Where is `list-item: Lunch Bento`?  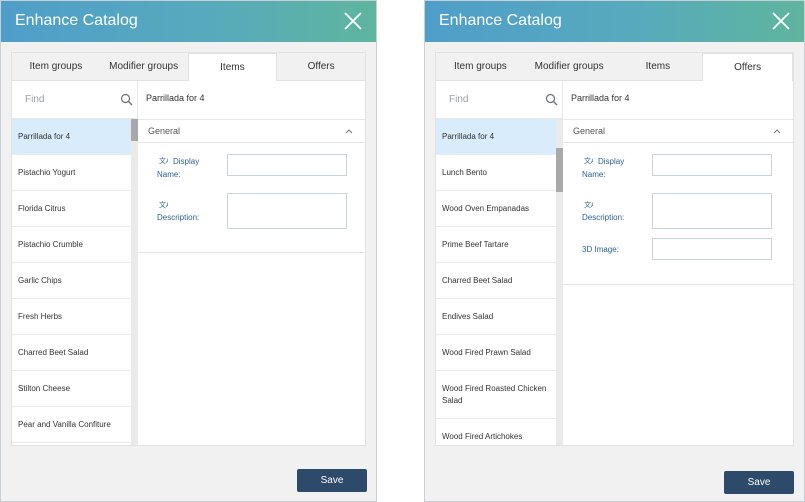
list-item: Lunch Bento is located at coordinates (496, 173).